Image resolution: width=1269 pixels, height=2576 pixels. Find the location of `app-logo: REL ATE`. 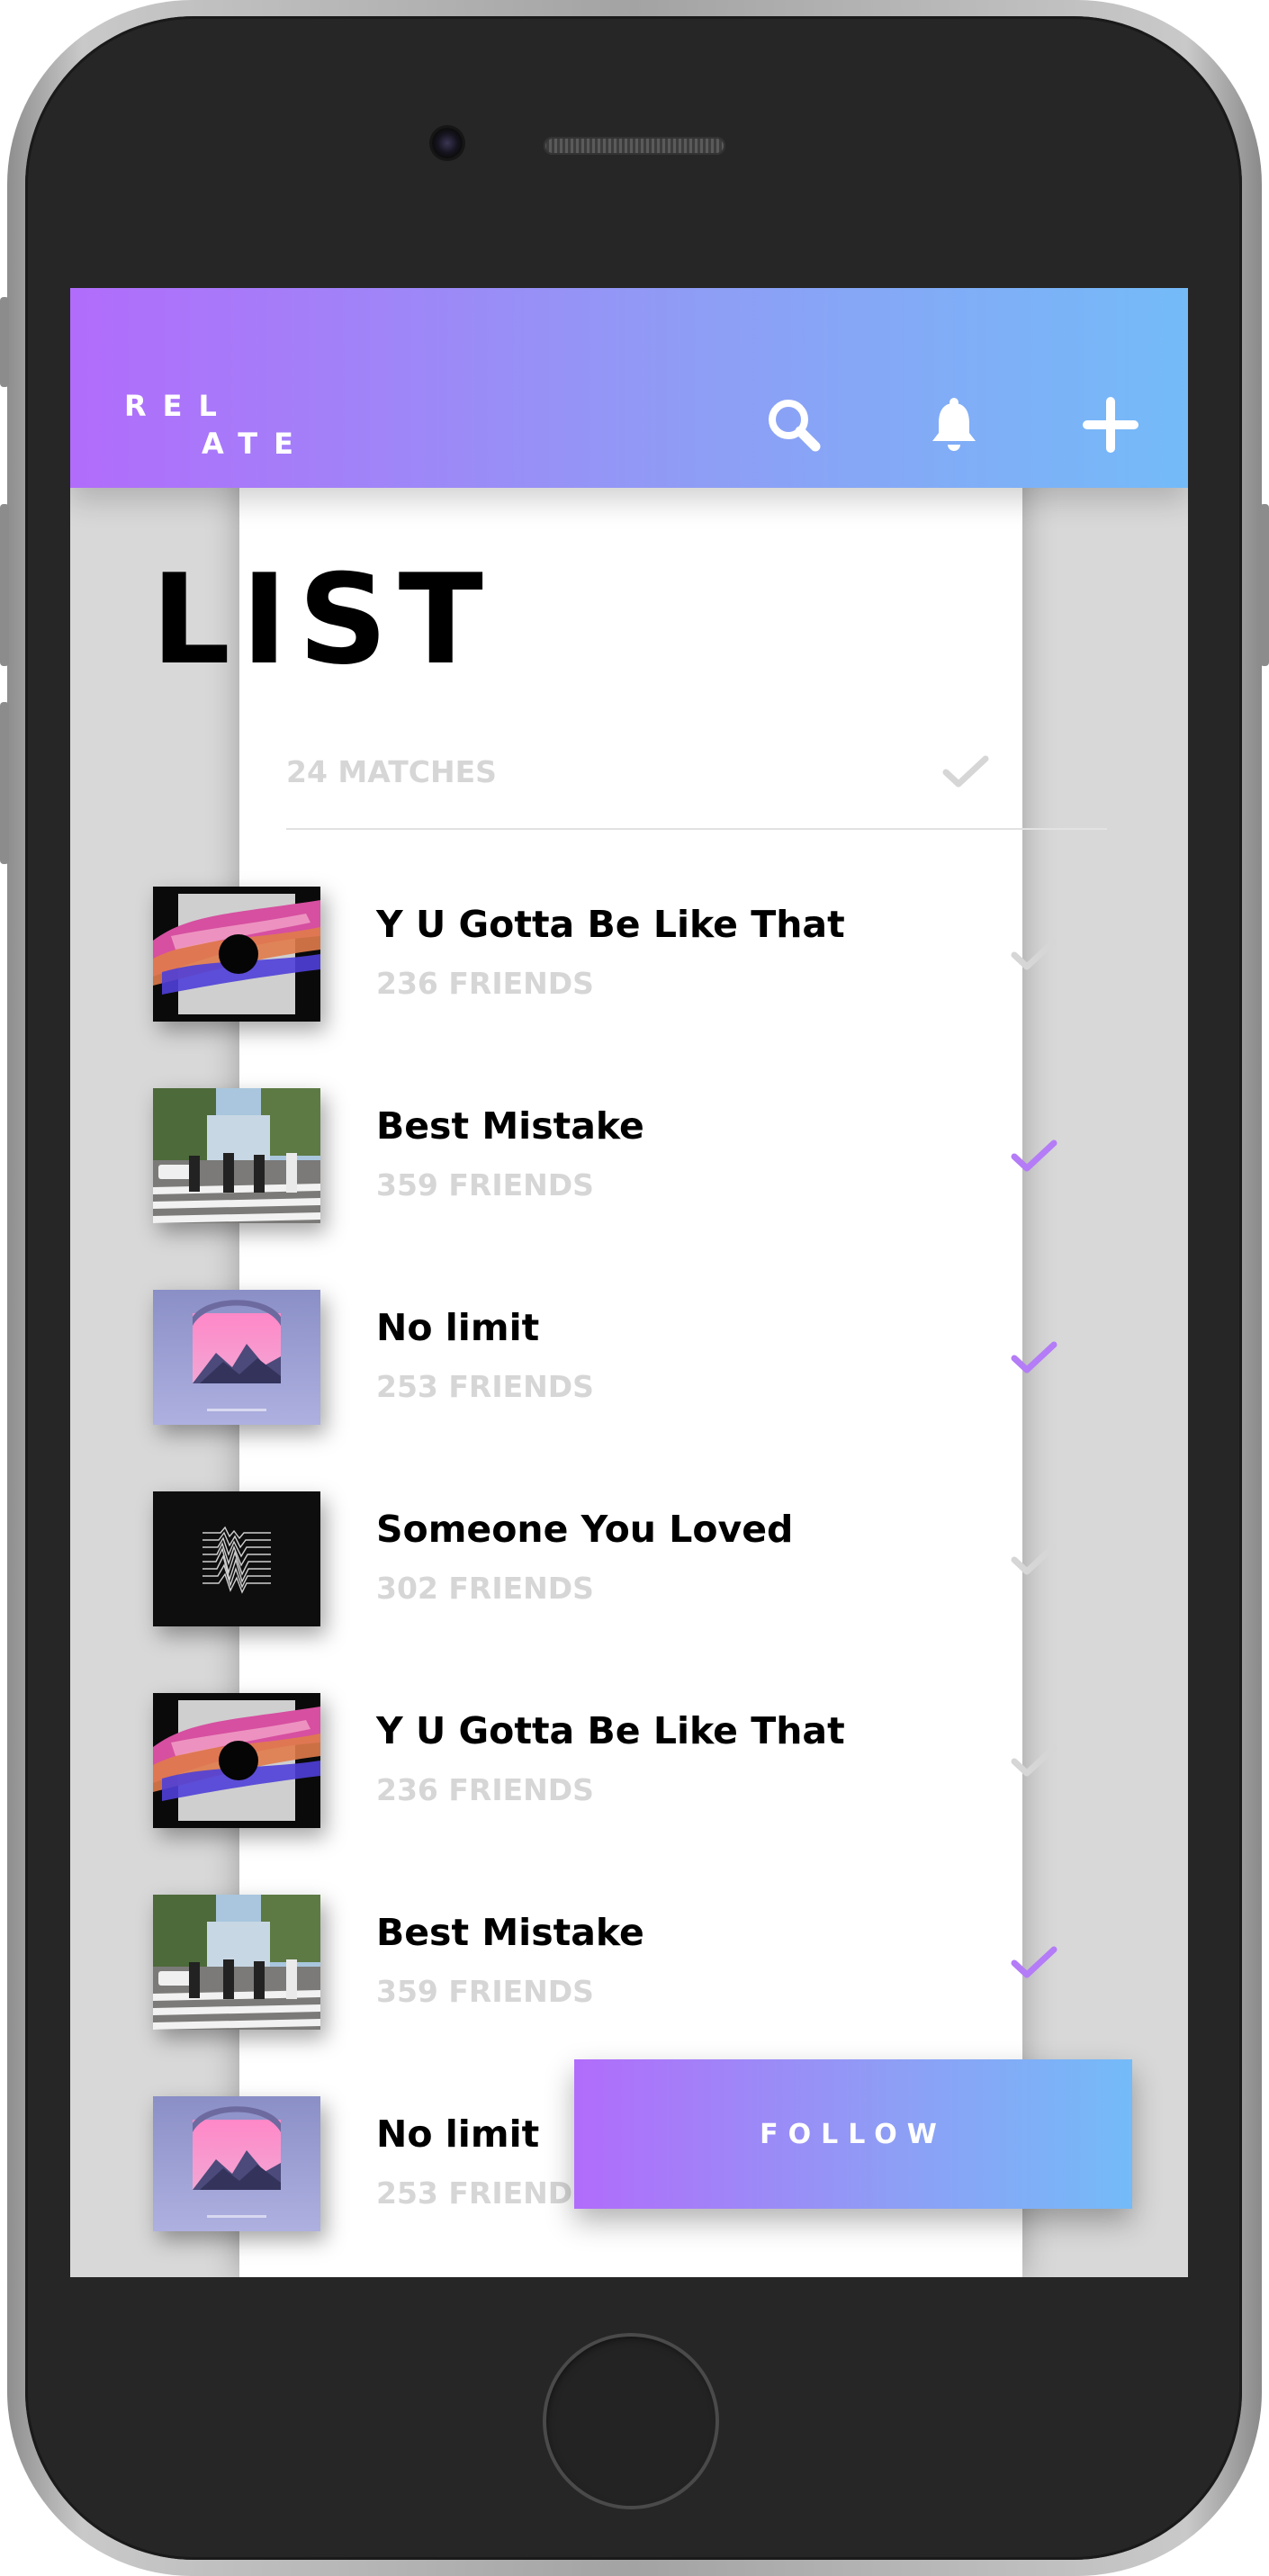

app-logo: REL ATE is located at coordinates (223, 429).